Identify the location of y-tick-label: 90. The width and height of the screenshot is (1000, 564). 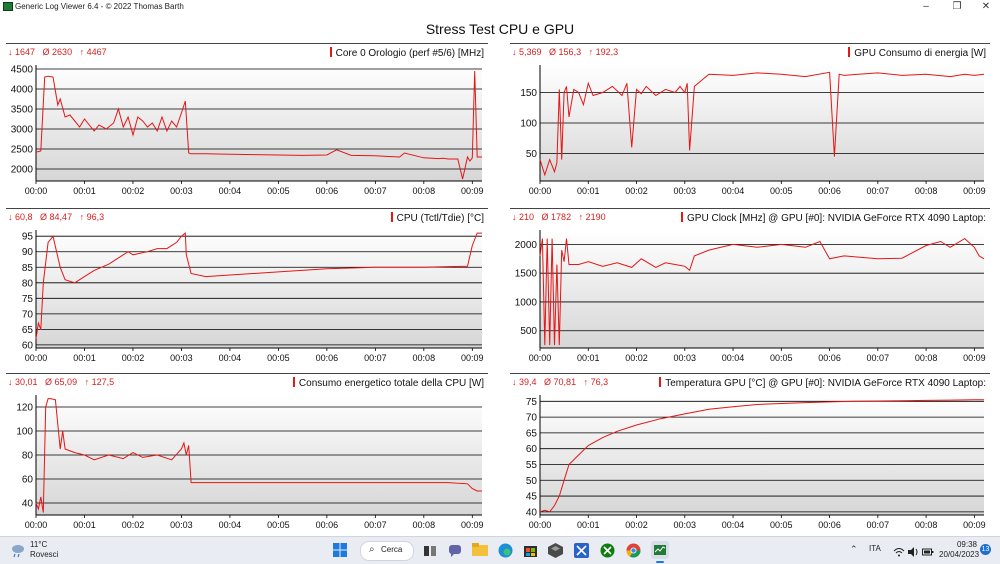
(28, 252).